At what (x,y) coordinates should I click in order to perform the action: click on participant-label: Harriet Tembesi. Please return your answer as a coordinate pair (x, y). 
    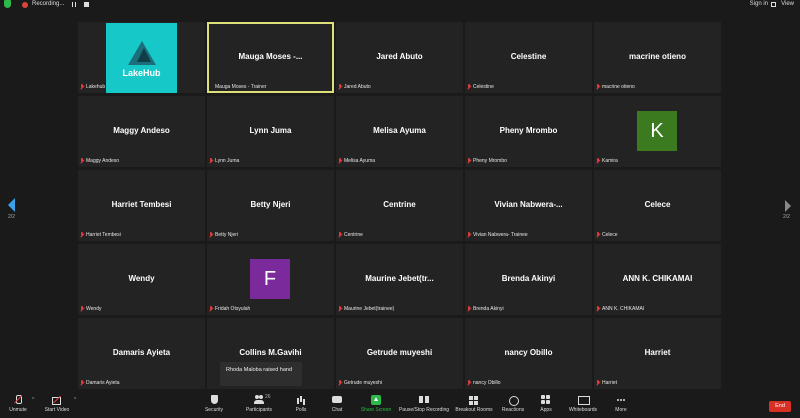
    Looking at the image, I should click on (100, 235).